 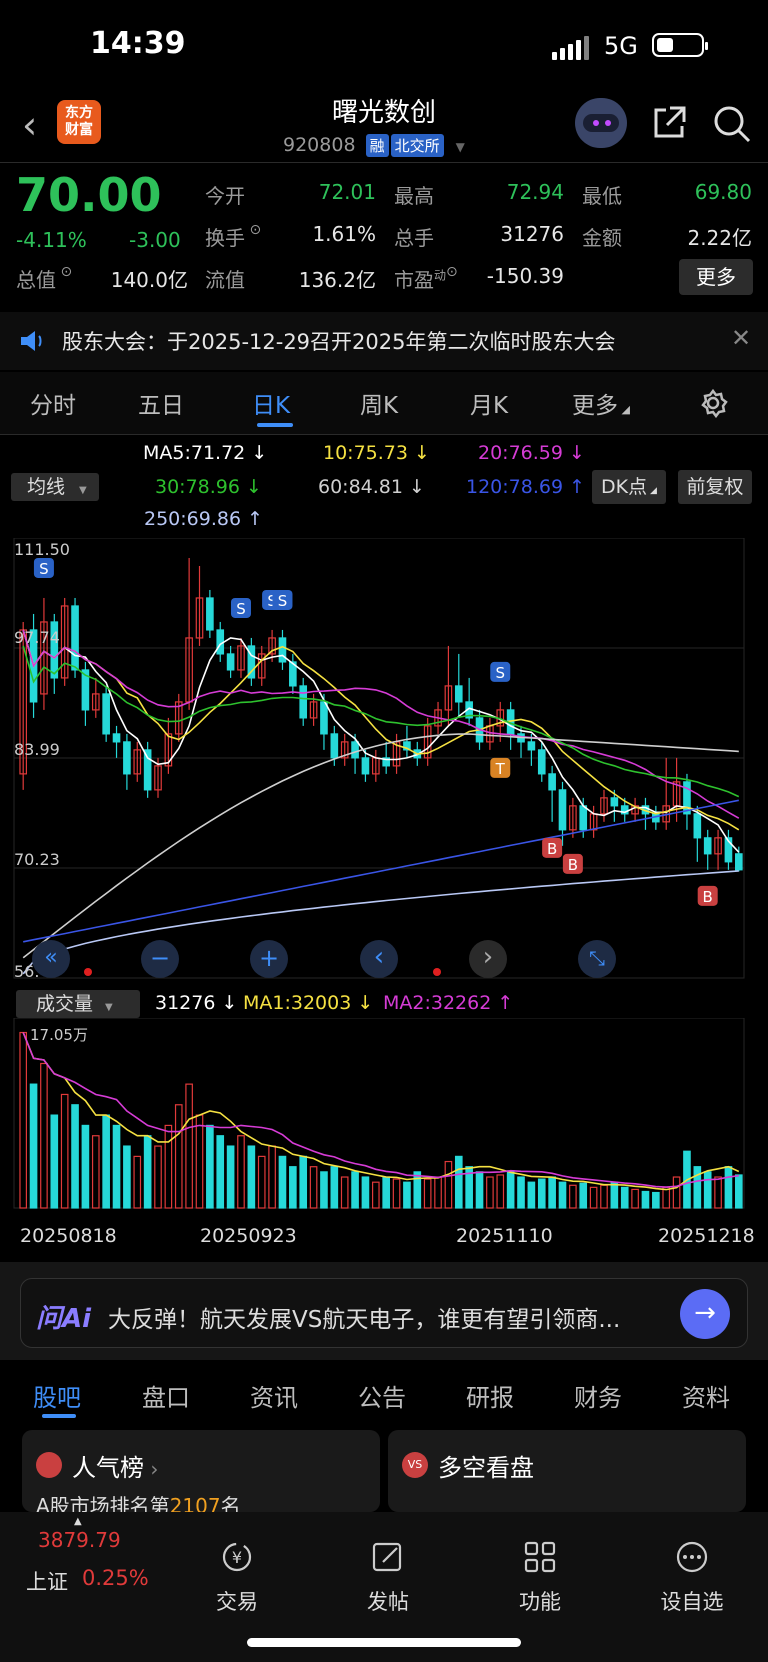 What do you see at coordinates (715, 487) in the screenshot?
I see `adjust-button: 前复权` at bounding box center [715, 487].